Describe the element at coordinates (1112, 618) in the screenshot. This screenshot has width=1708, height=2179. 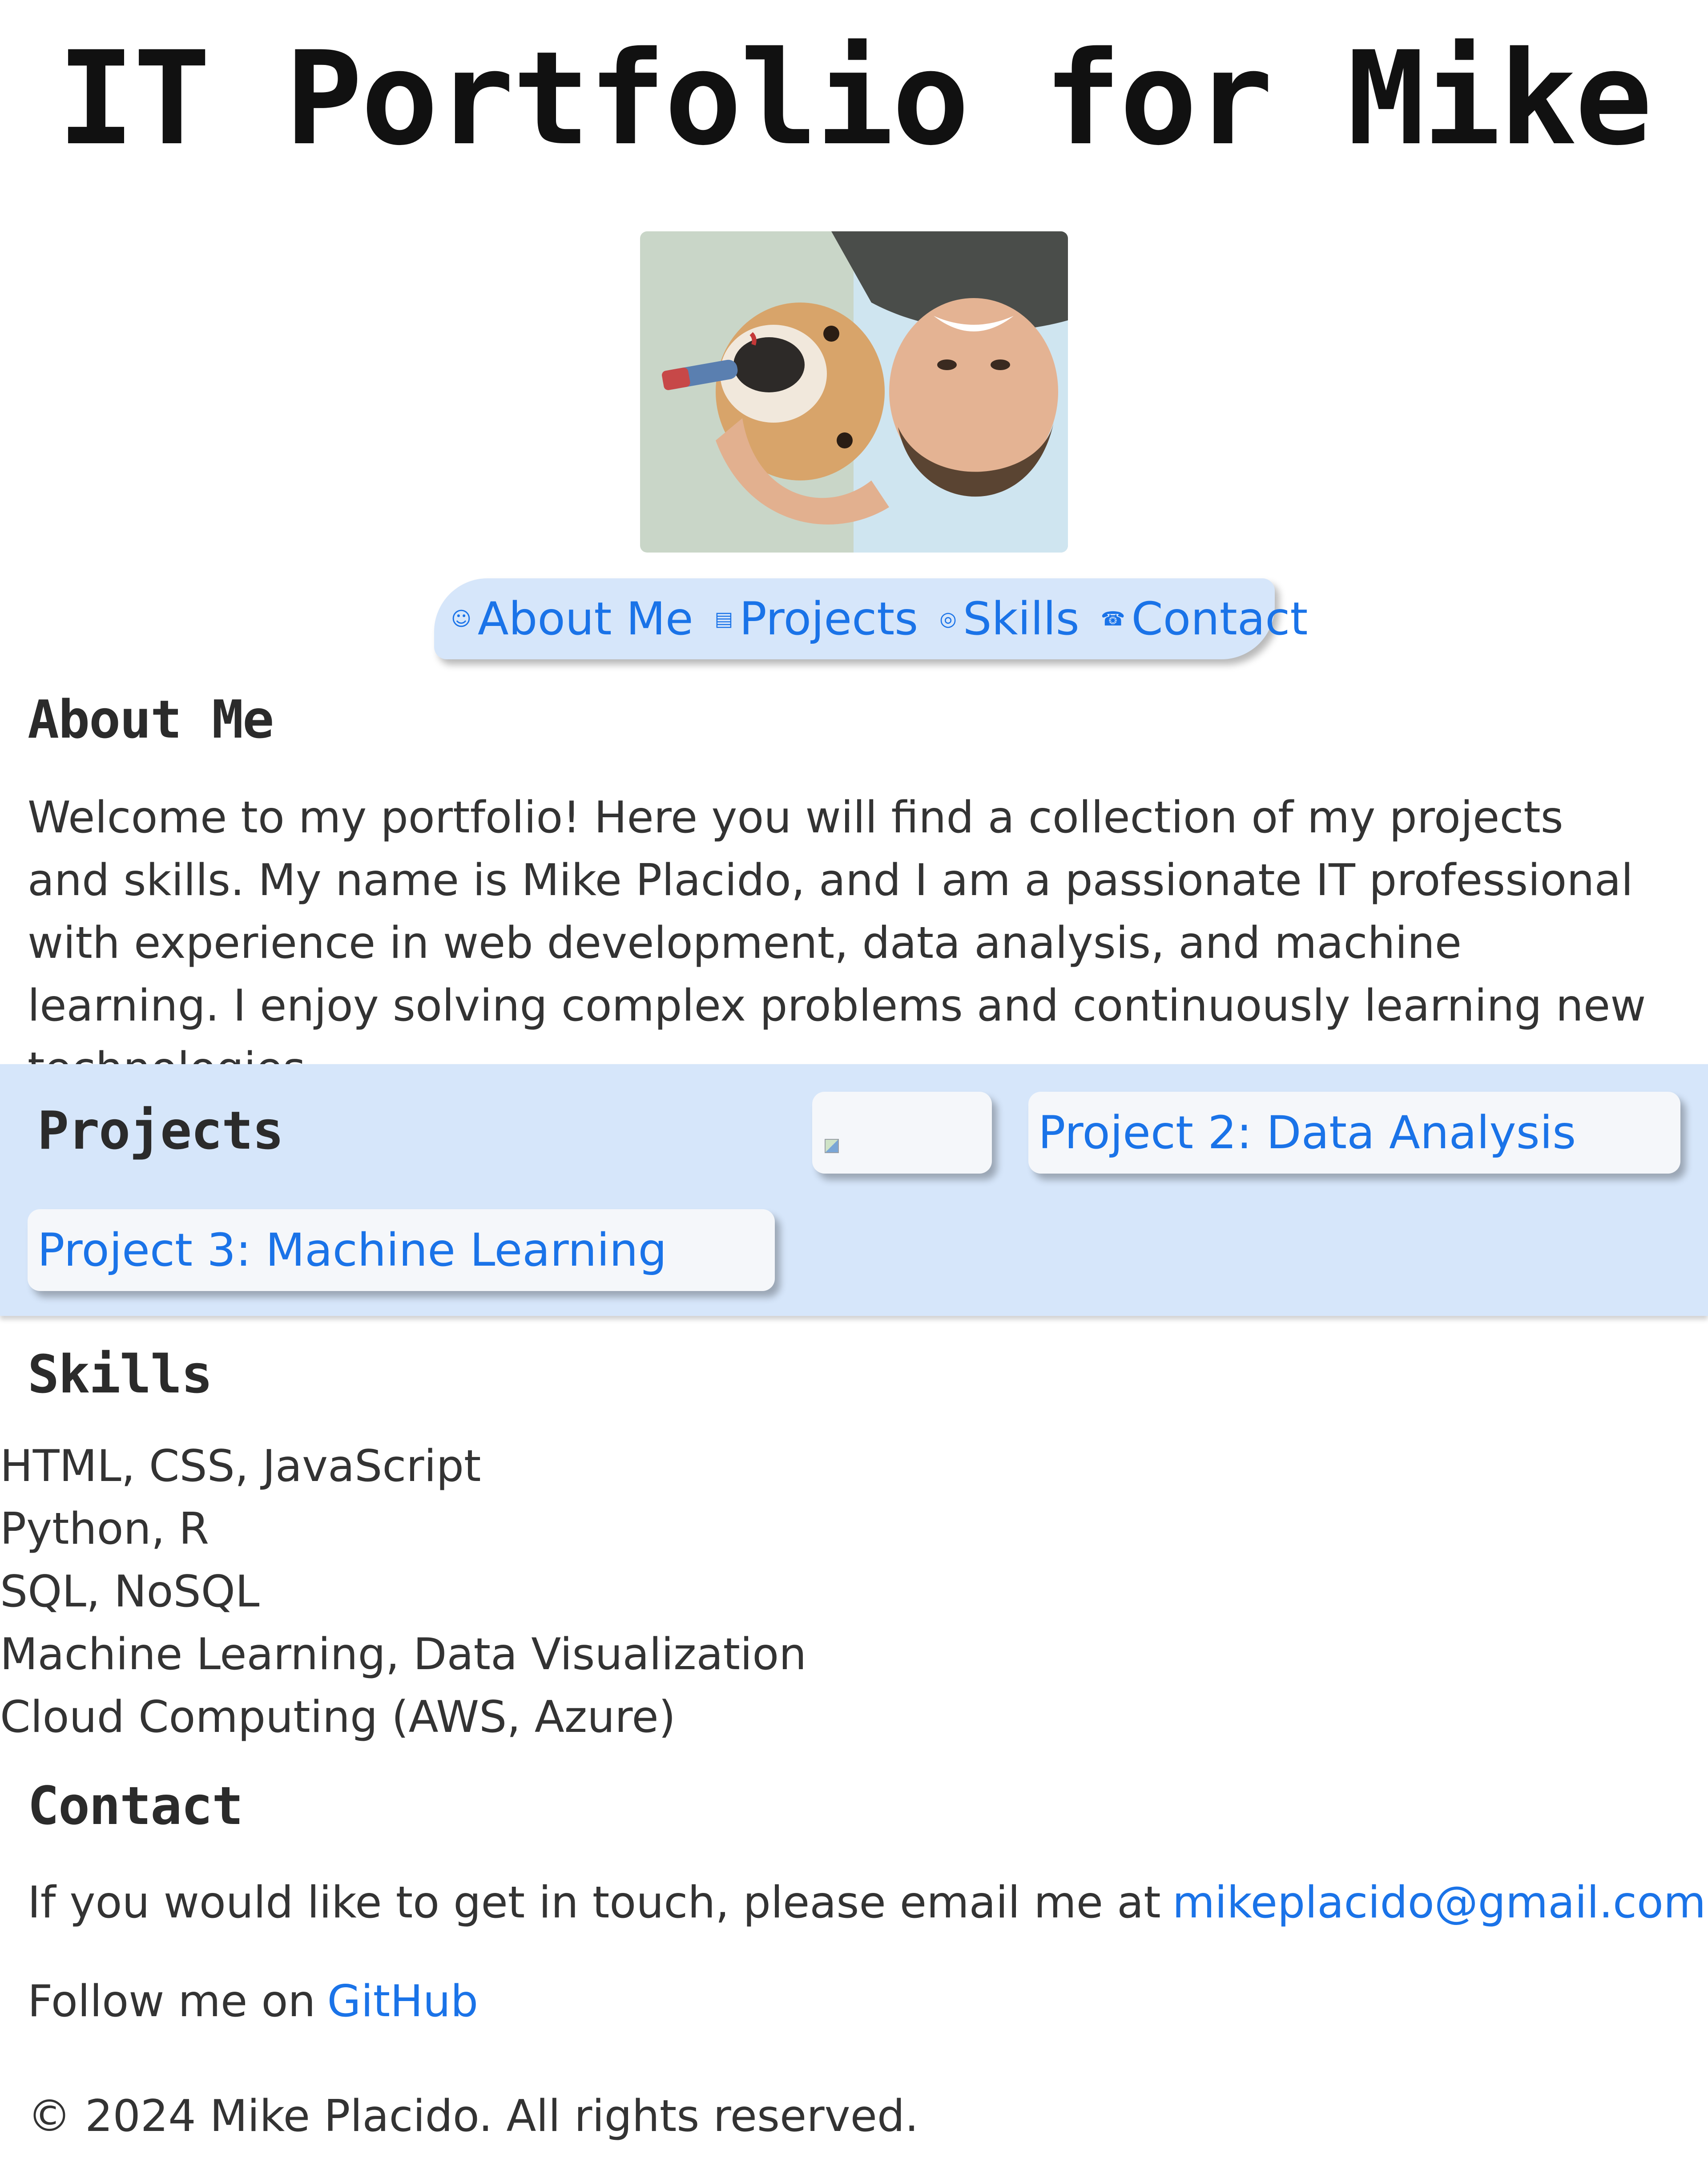
I see `phone-icon: ☎` at that location.